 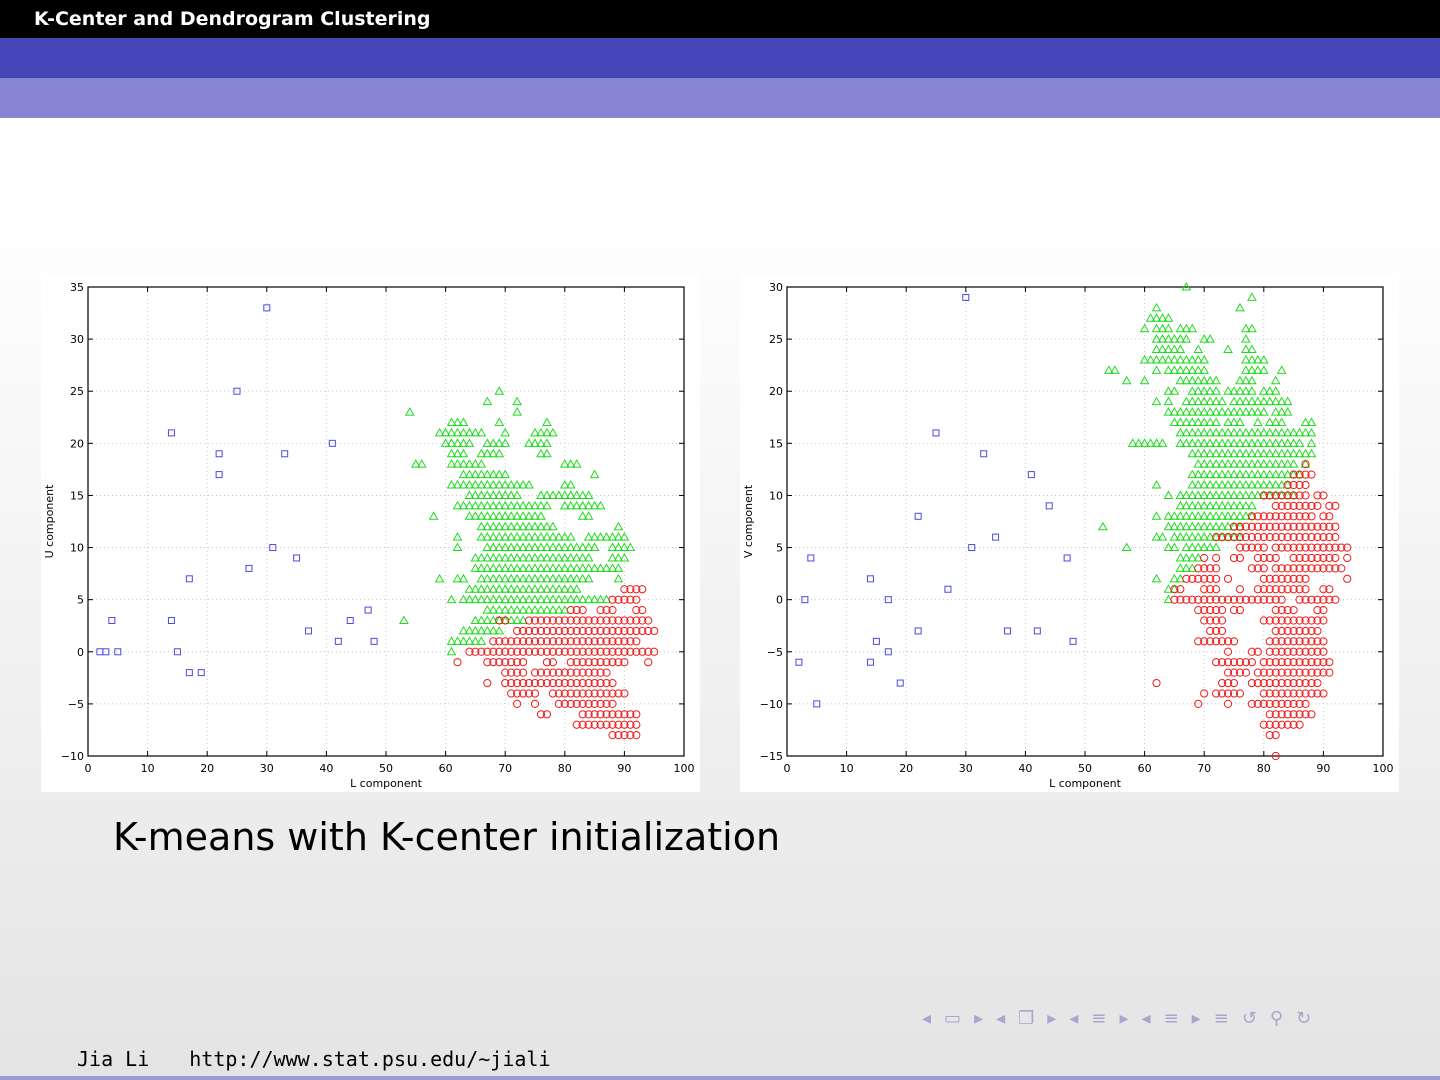 I want to click on x-tick-label: 100, so click(x=1383, y=768).